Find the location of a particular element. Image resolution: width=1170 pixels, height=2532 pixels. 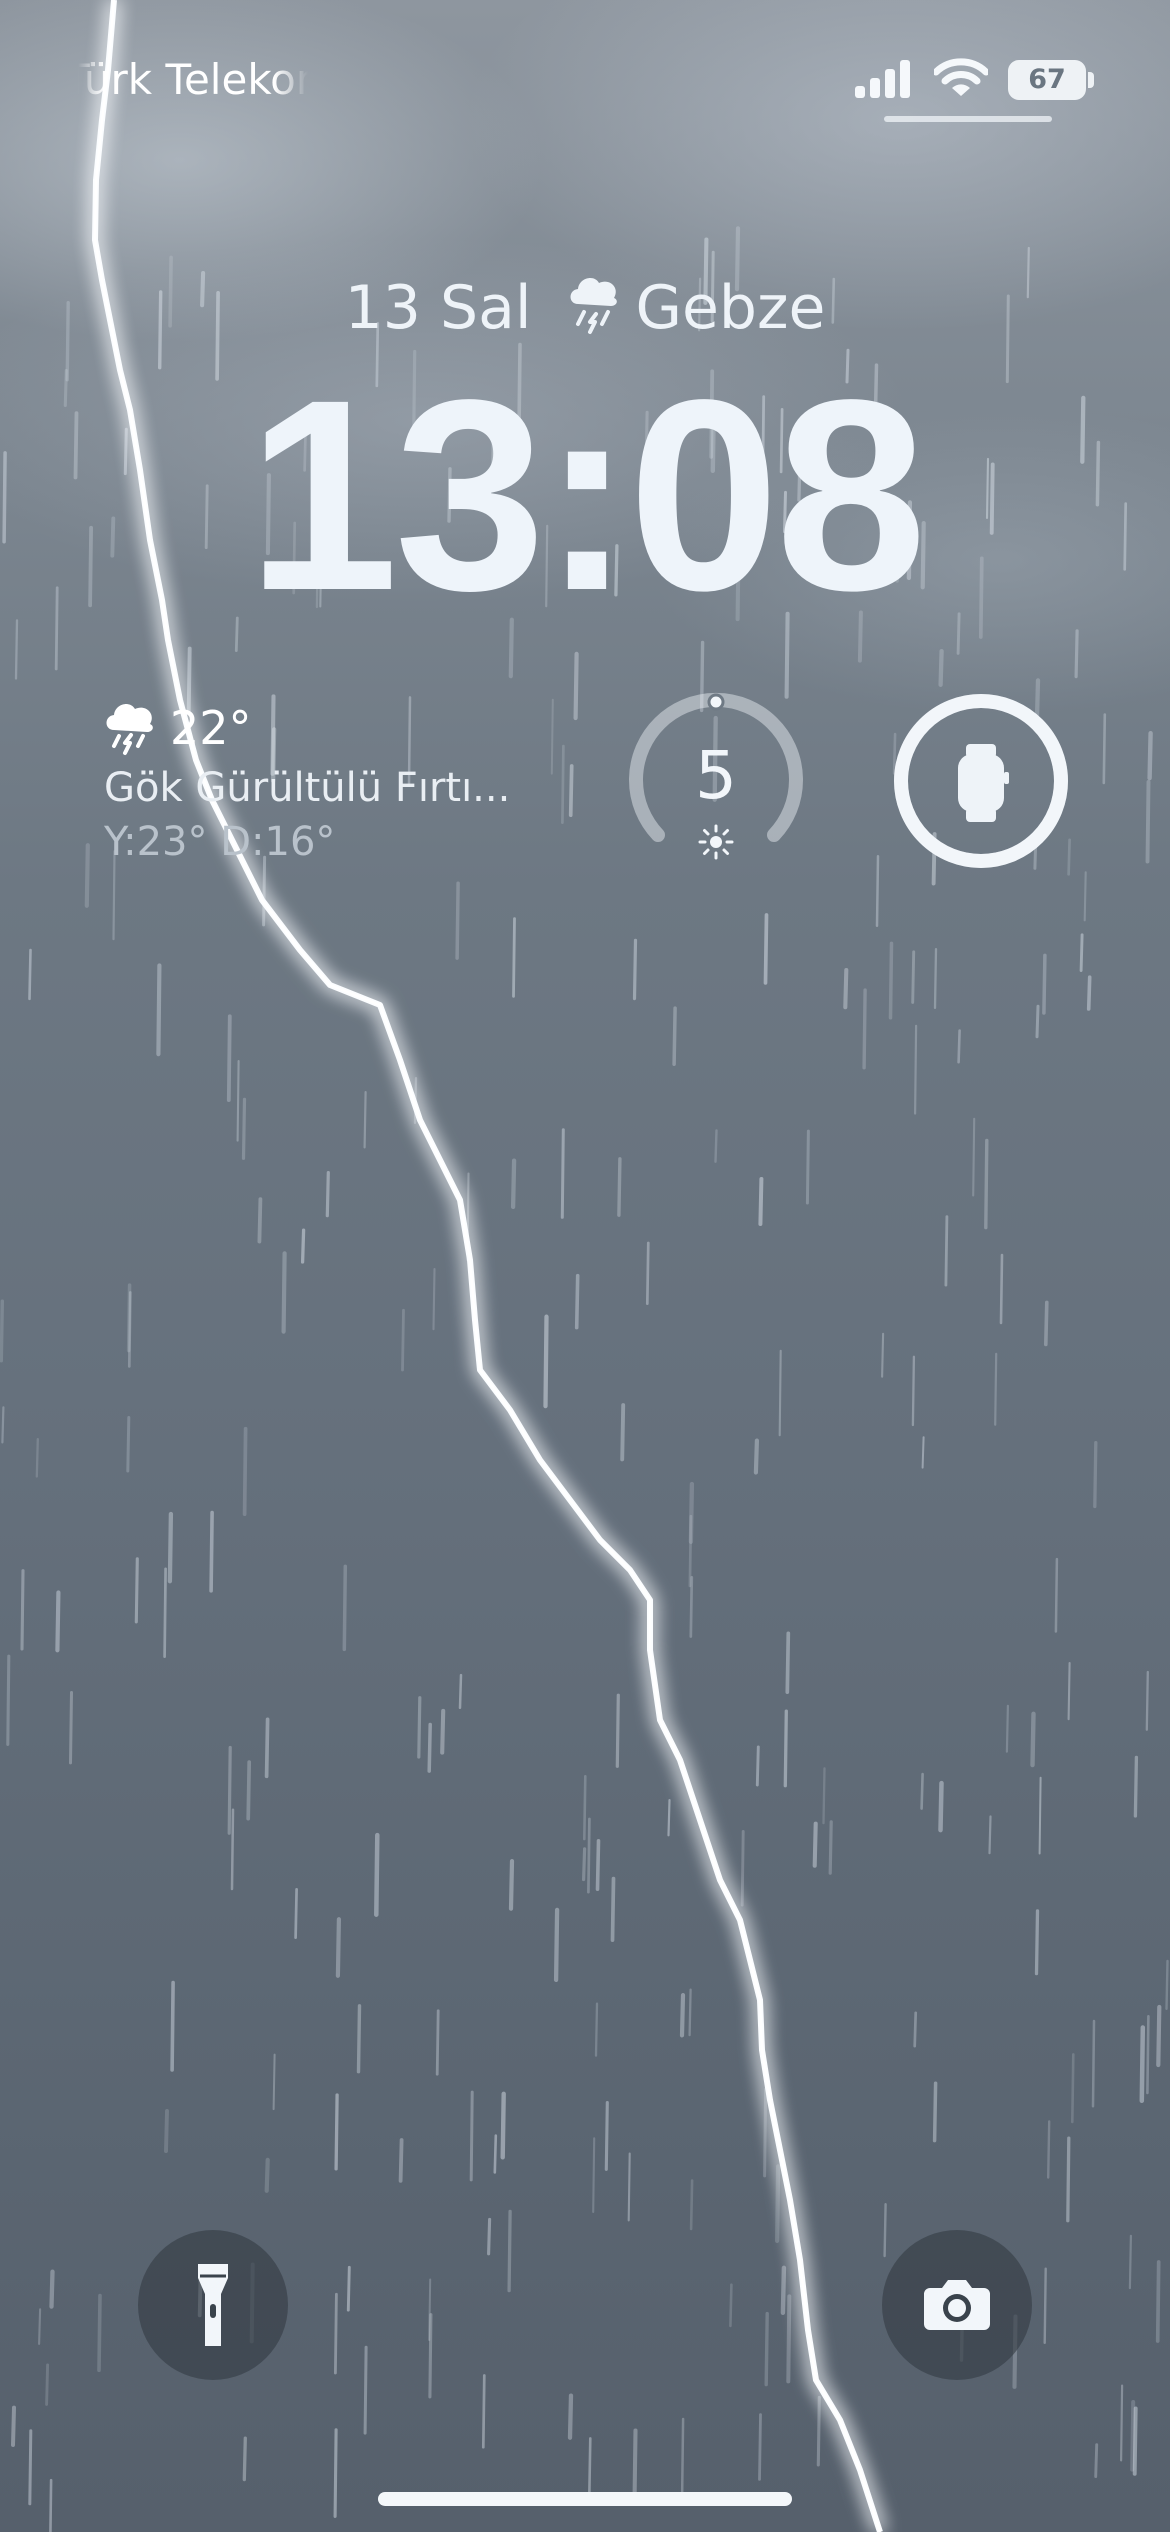

control-center-grabber is located at coordinates (968, 119).